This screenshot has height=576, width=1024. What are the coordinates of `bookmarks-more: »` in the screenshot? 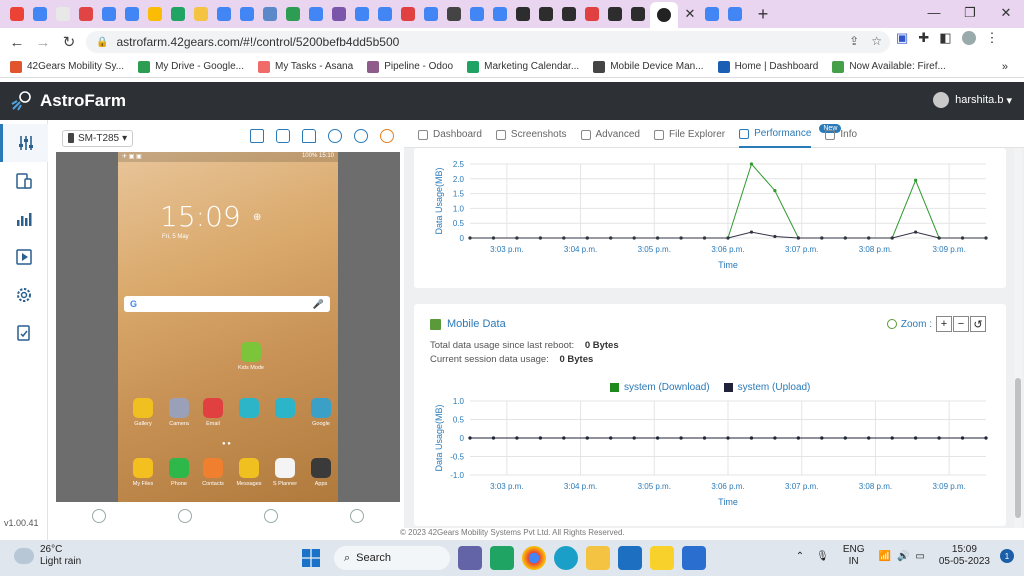 It's located at (1005, 67).